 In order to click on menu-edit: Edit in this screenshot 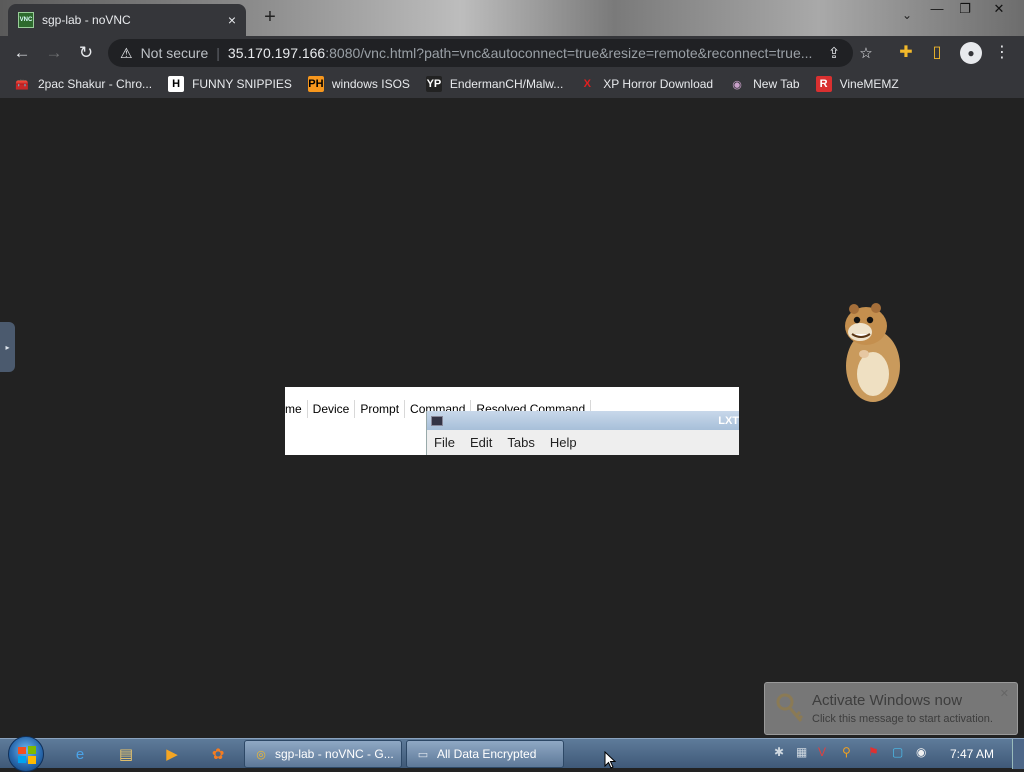, I will do `click(481, 442)`.